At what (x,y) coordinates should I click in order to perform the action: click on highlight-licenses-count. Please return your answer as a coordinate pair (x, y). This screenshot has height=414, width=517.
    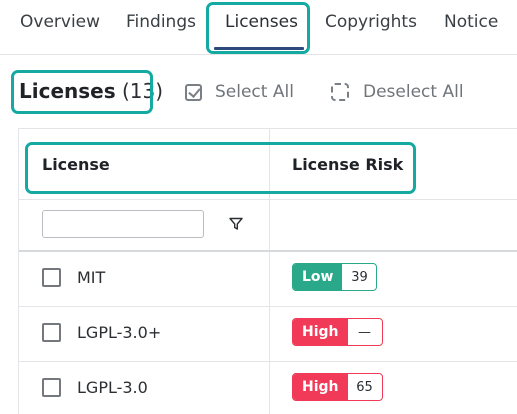
    Looking at the image, I should click on (82, 92).